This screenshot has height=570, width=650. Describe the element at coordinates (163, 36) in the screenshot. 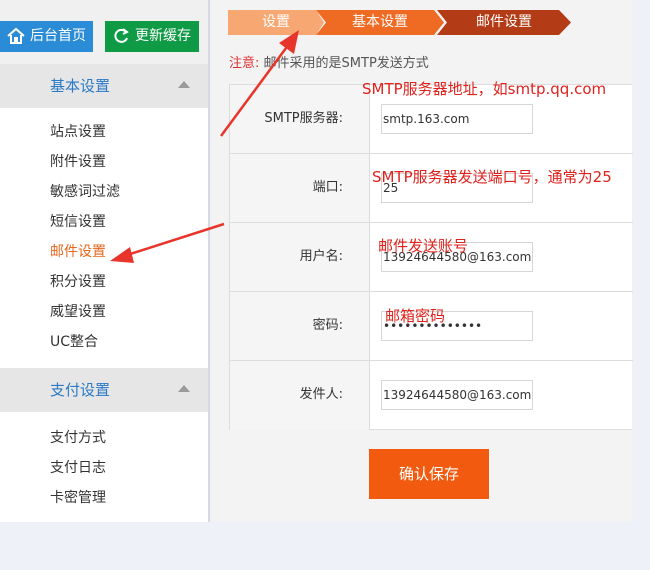

I see `update-cache-label: 更新缓存` at that location.